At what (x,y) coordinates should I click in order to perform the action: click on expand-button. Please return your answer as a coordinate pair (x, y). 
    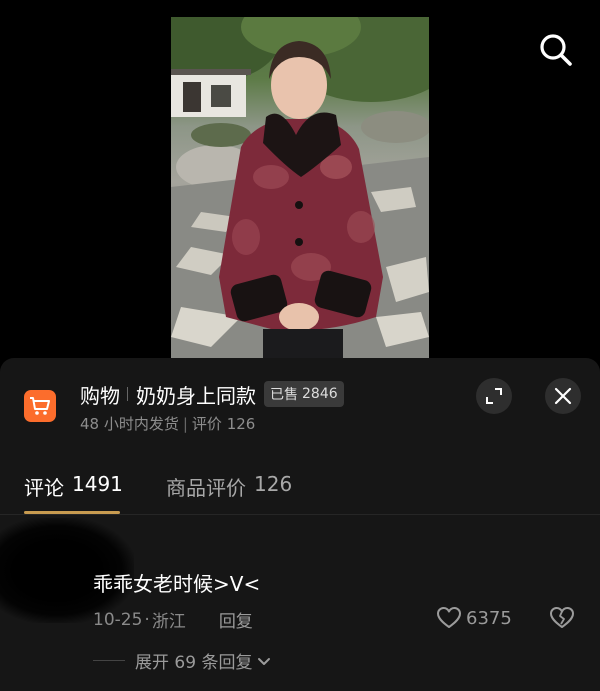
    Looking at the image, I should click on (494, 396).